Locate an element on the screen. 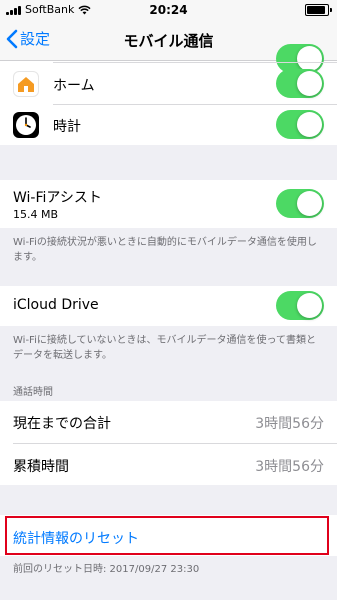 The image size is (337, 600). call-time-label: 現在までの合計 is located at coordinates (62, 424).